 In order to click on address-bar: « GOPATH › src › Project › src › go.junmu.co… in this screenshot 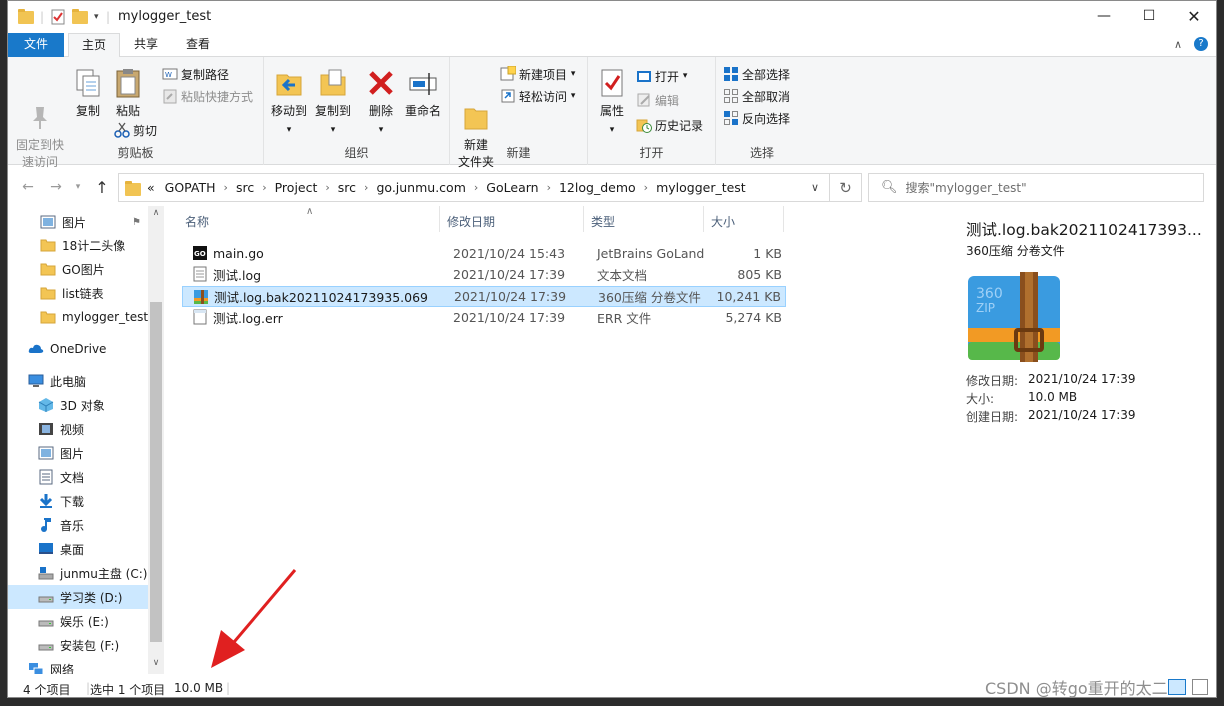, I will do `click(474, 187)`.